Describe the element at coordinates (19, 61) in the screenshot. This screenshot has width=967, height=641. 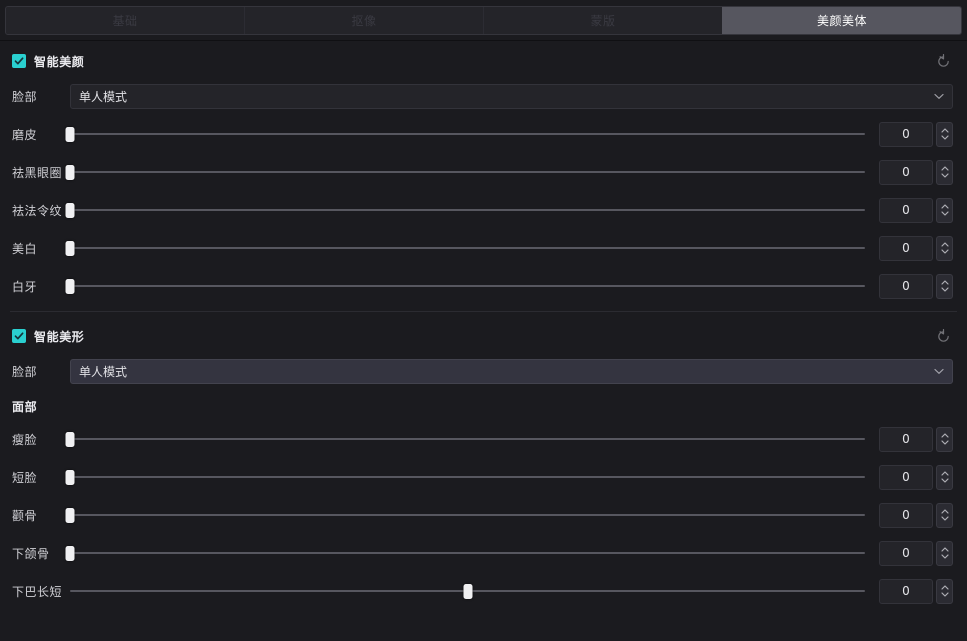
I see `smart-beauty-checkbox` at that location.